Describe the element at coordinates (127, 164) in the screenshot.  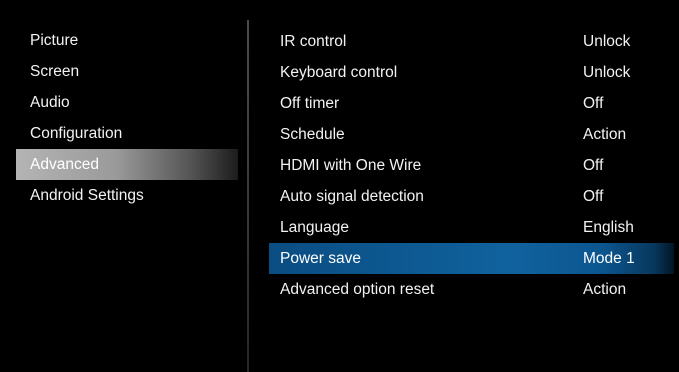
I see `category-item-advanced: Advanced` at that location.